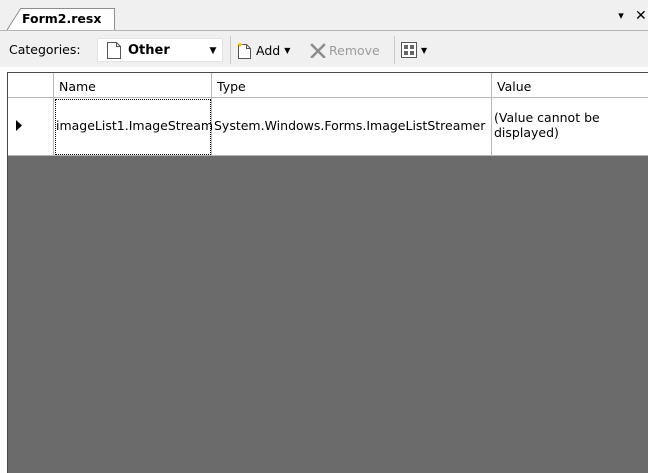  What do you see at coordinates (45, 49) in the screenshot?
I see `categories-label: Categories:` at bounding box center [45, 49].